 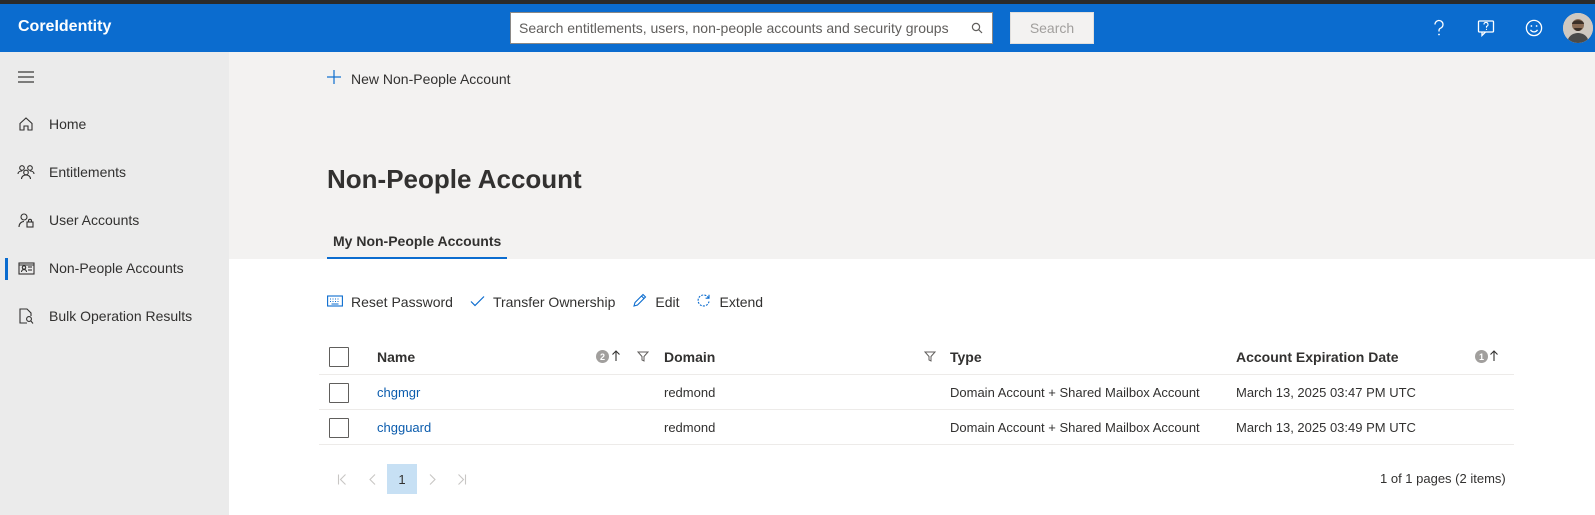 I want to click on contact-card-icon, so click(x=26, y=268).